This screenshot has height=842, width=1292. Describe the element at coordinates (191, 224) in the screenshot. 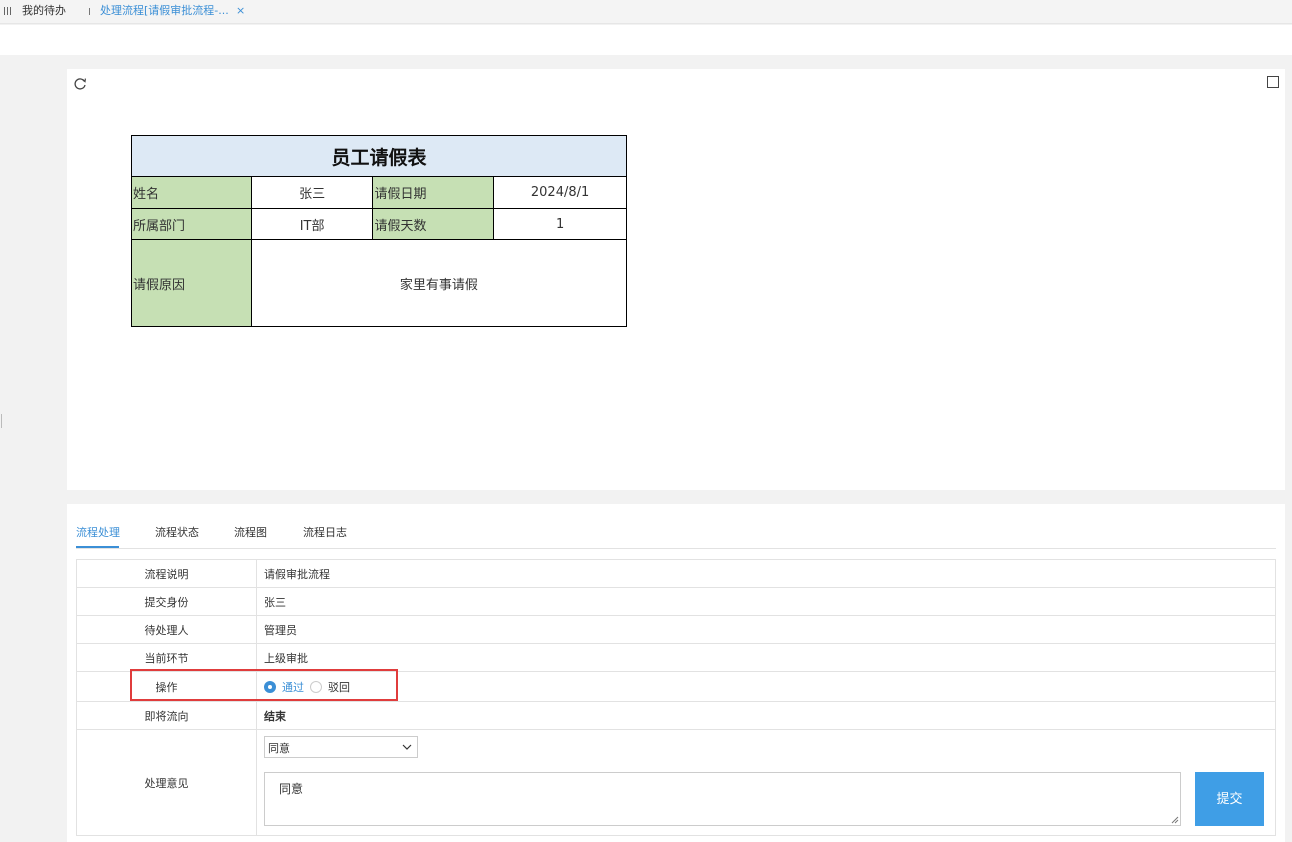

I see `dept-label: 所属部门` at that location.